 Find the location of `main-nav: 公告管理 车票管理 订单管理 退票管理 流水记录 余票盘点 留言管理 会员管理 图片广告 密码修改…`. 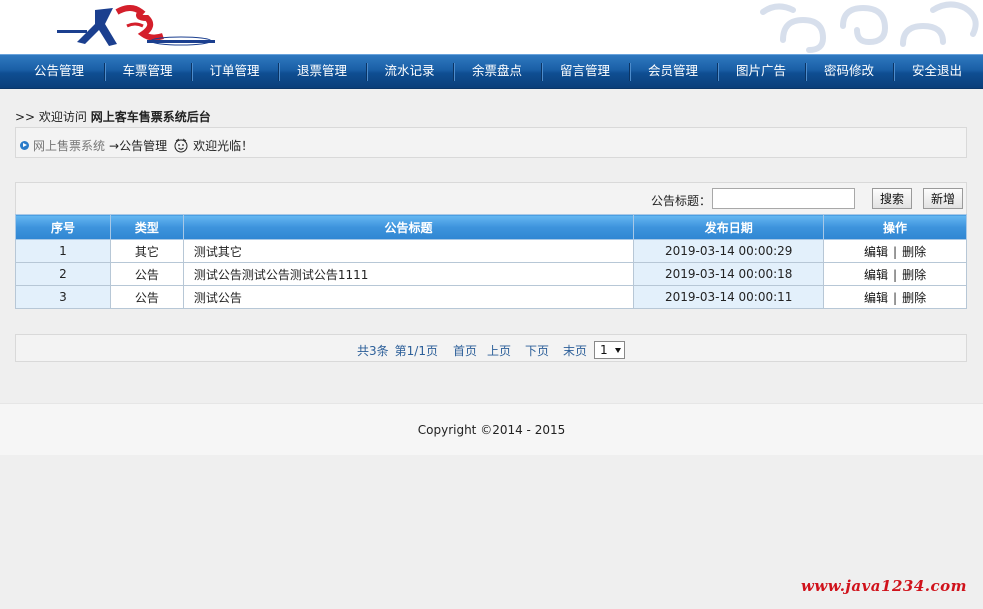

main-nav: 公告管理 车票管理 订单管理 退票管理 流水记录 余票盘点 留言管理 会员管理 图片广告 密码修改… is located at coordinates (491, 71).